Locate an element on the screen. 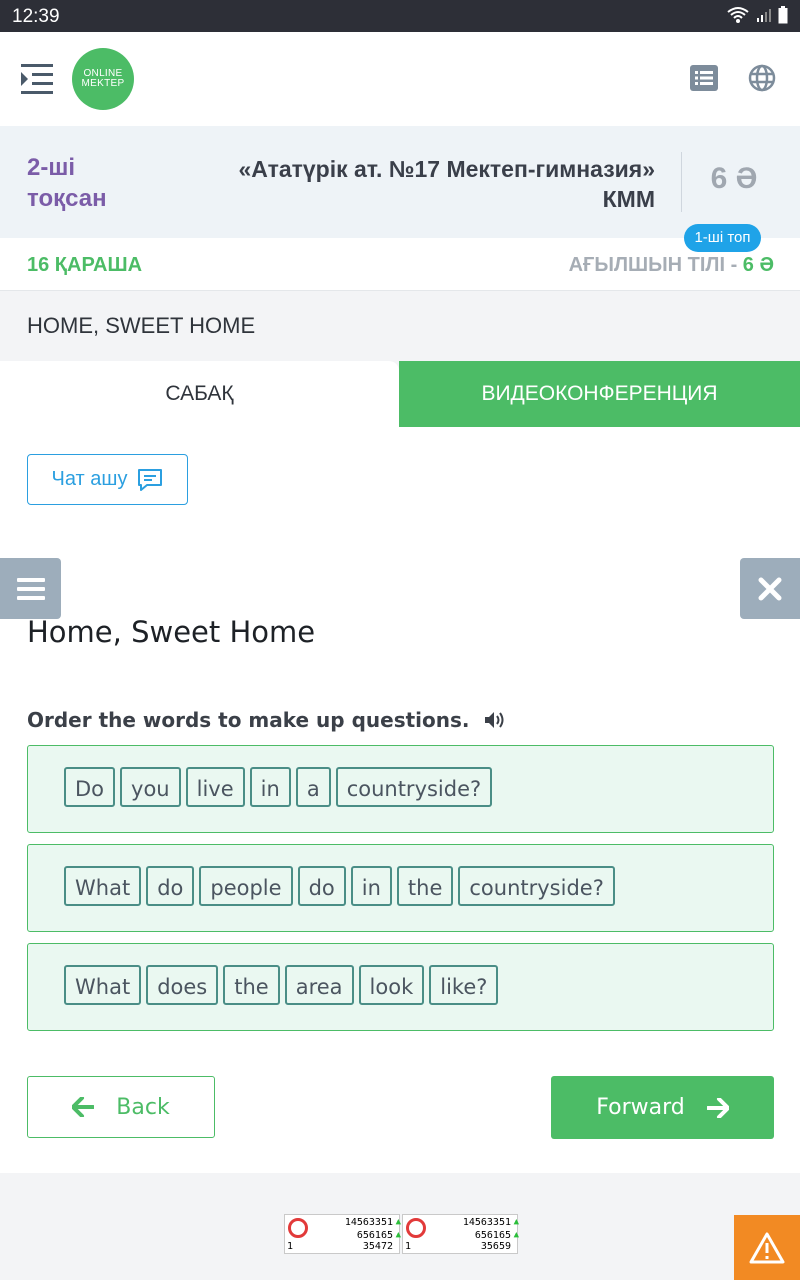  list-icon is located at coordinates (704, 78).